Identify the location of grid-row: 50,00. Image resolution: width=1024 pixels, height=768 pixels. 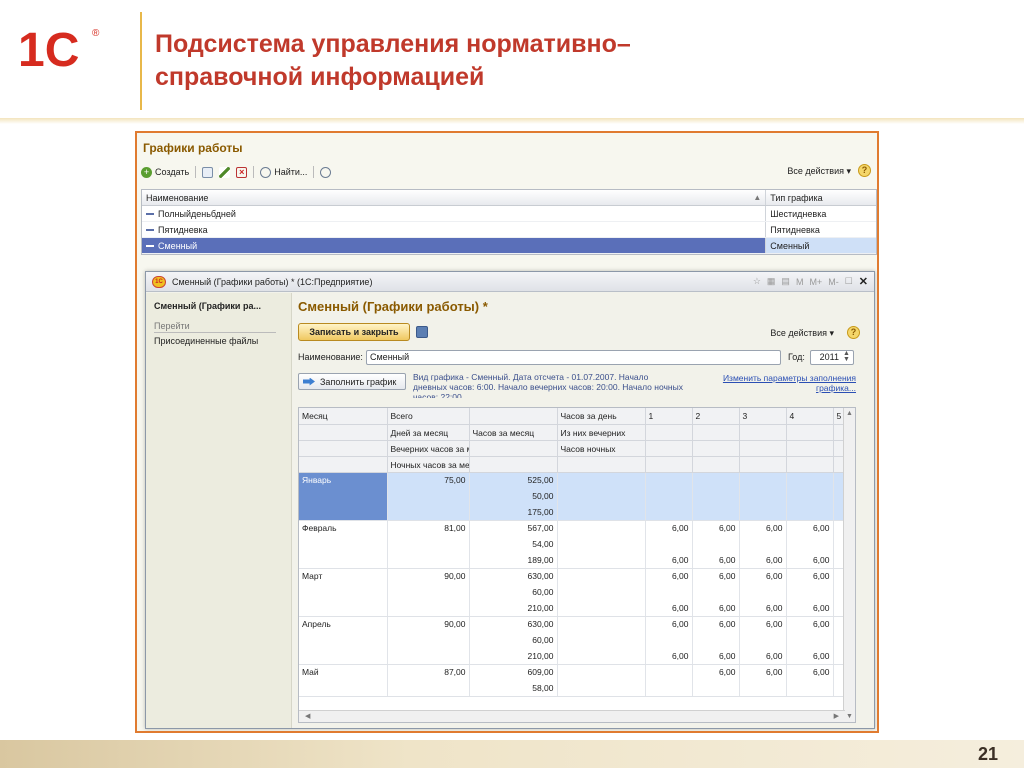
(576, 496).